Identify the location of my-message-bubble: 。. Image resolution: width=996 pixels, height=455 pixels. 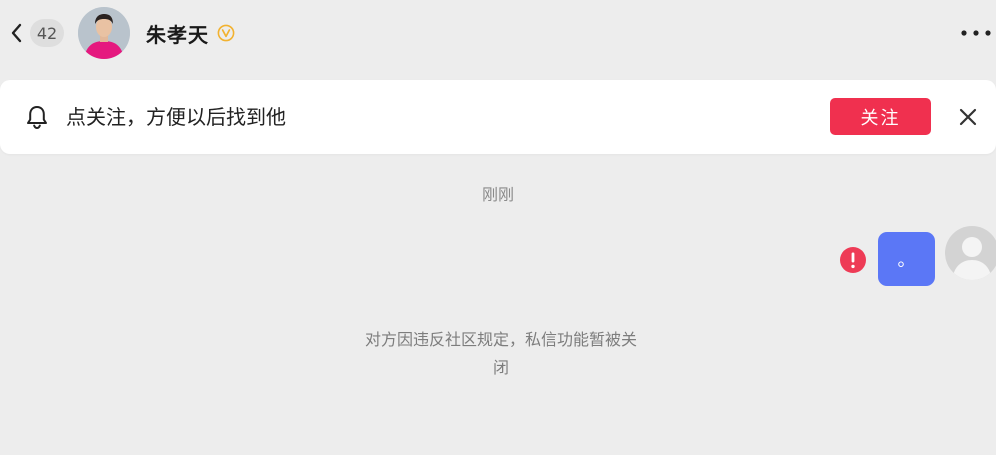
(906, 259).